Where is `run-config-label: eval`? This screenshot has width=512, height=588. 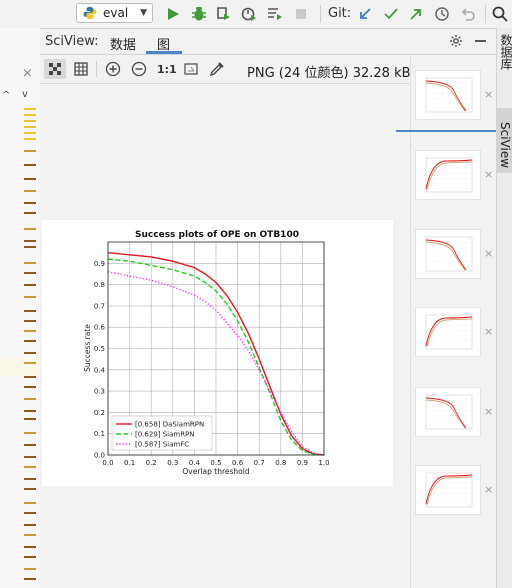 run-config-label: eval is located at coordinates (116, 13).